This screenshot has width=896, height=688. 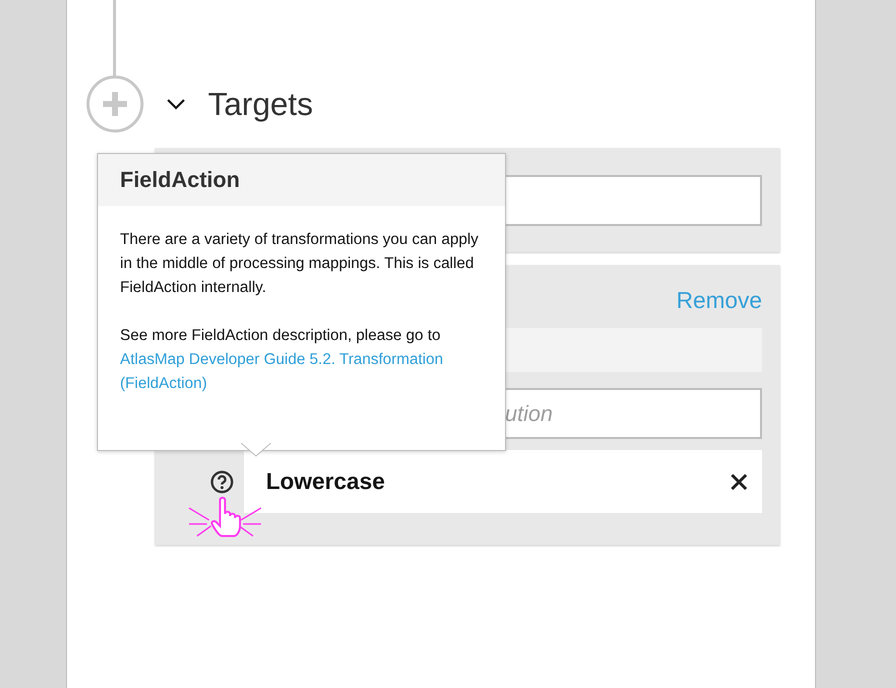 What do you see at coordinates (528, 413) in the screenshot?
I see `field-placeholder: ution` at bounding box center [528, 413].